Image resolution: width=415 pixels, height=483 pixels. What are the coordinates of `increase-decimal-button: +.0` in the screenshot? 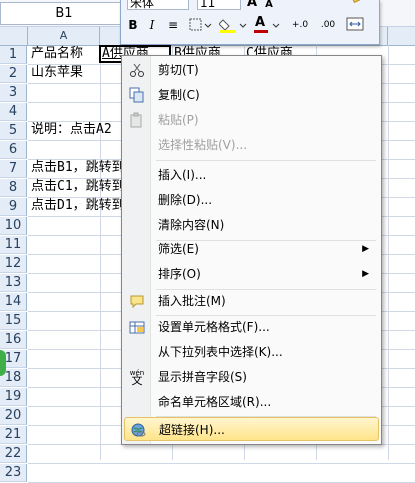 It's located at (300, 25).